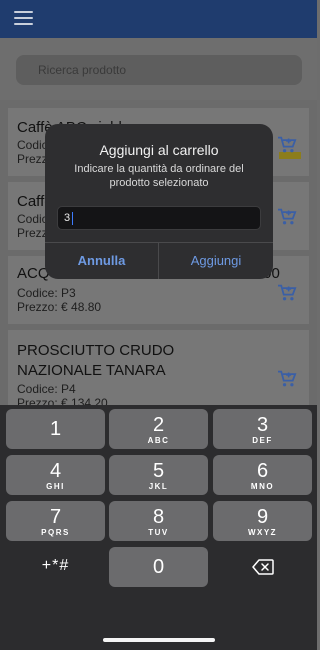 The width and height of the screenshot is (320, 650). What do you see at coordinates (158, 567) in the screenshot?
I see `key-0: 0` at bounding box center [158, 567].